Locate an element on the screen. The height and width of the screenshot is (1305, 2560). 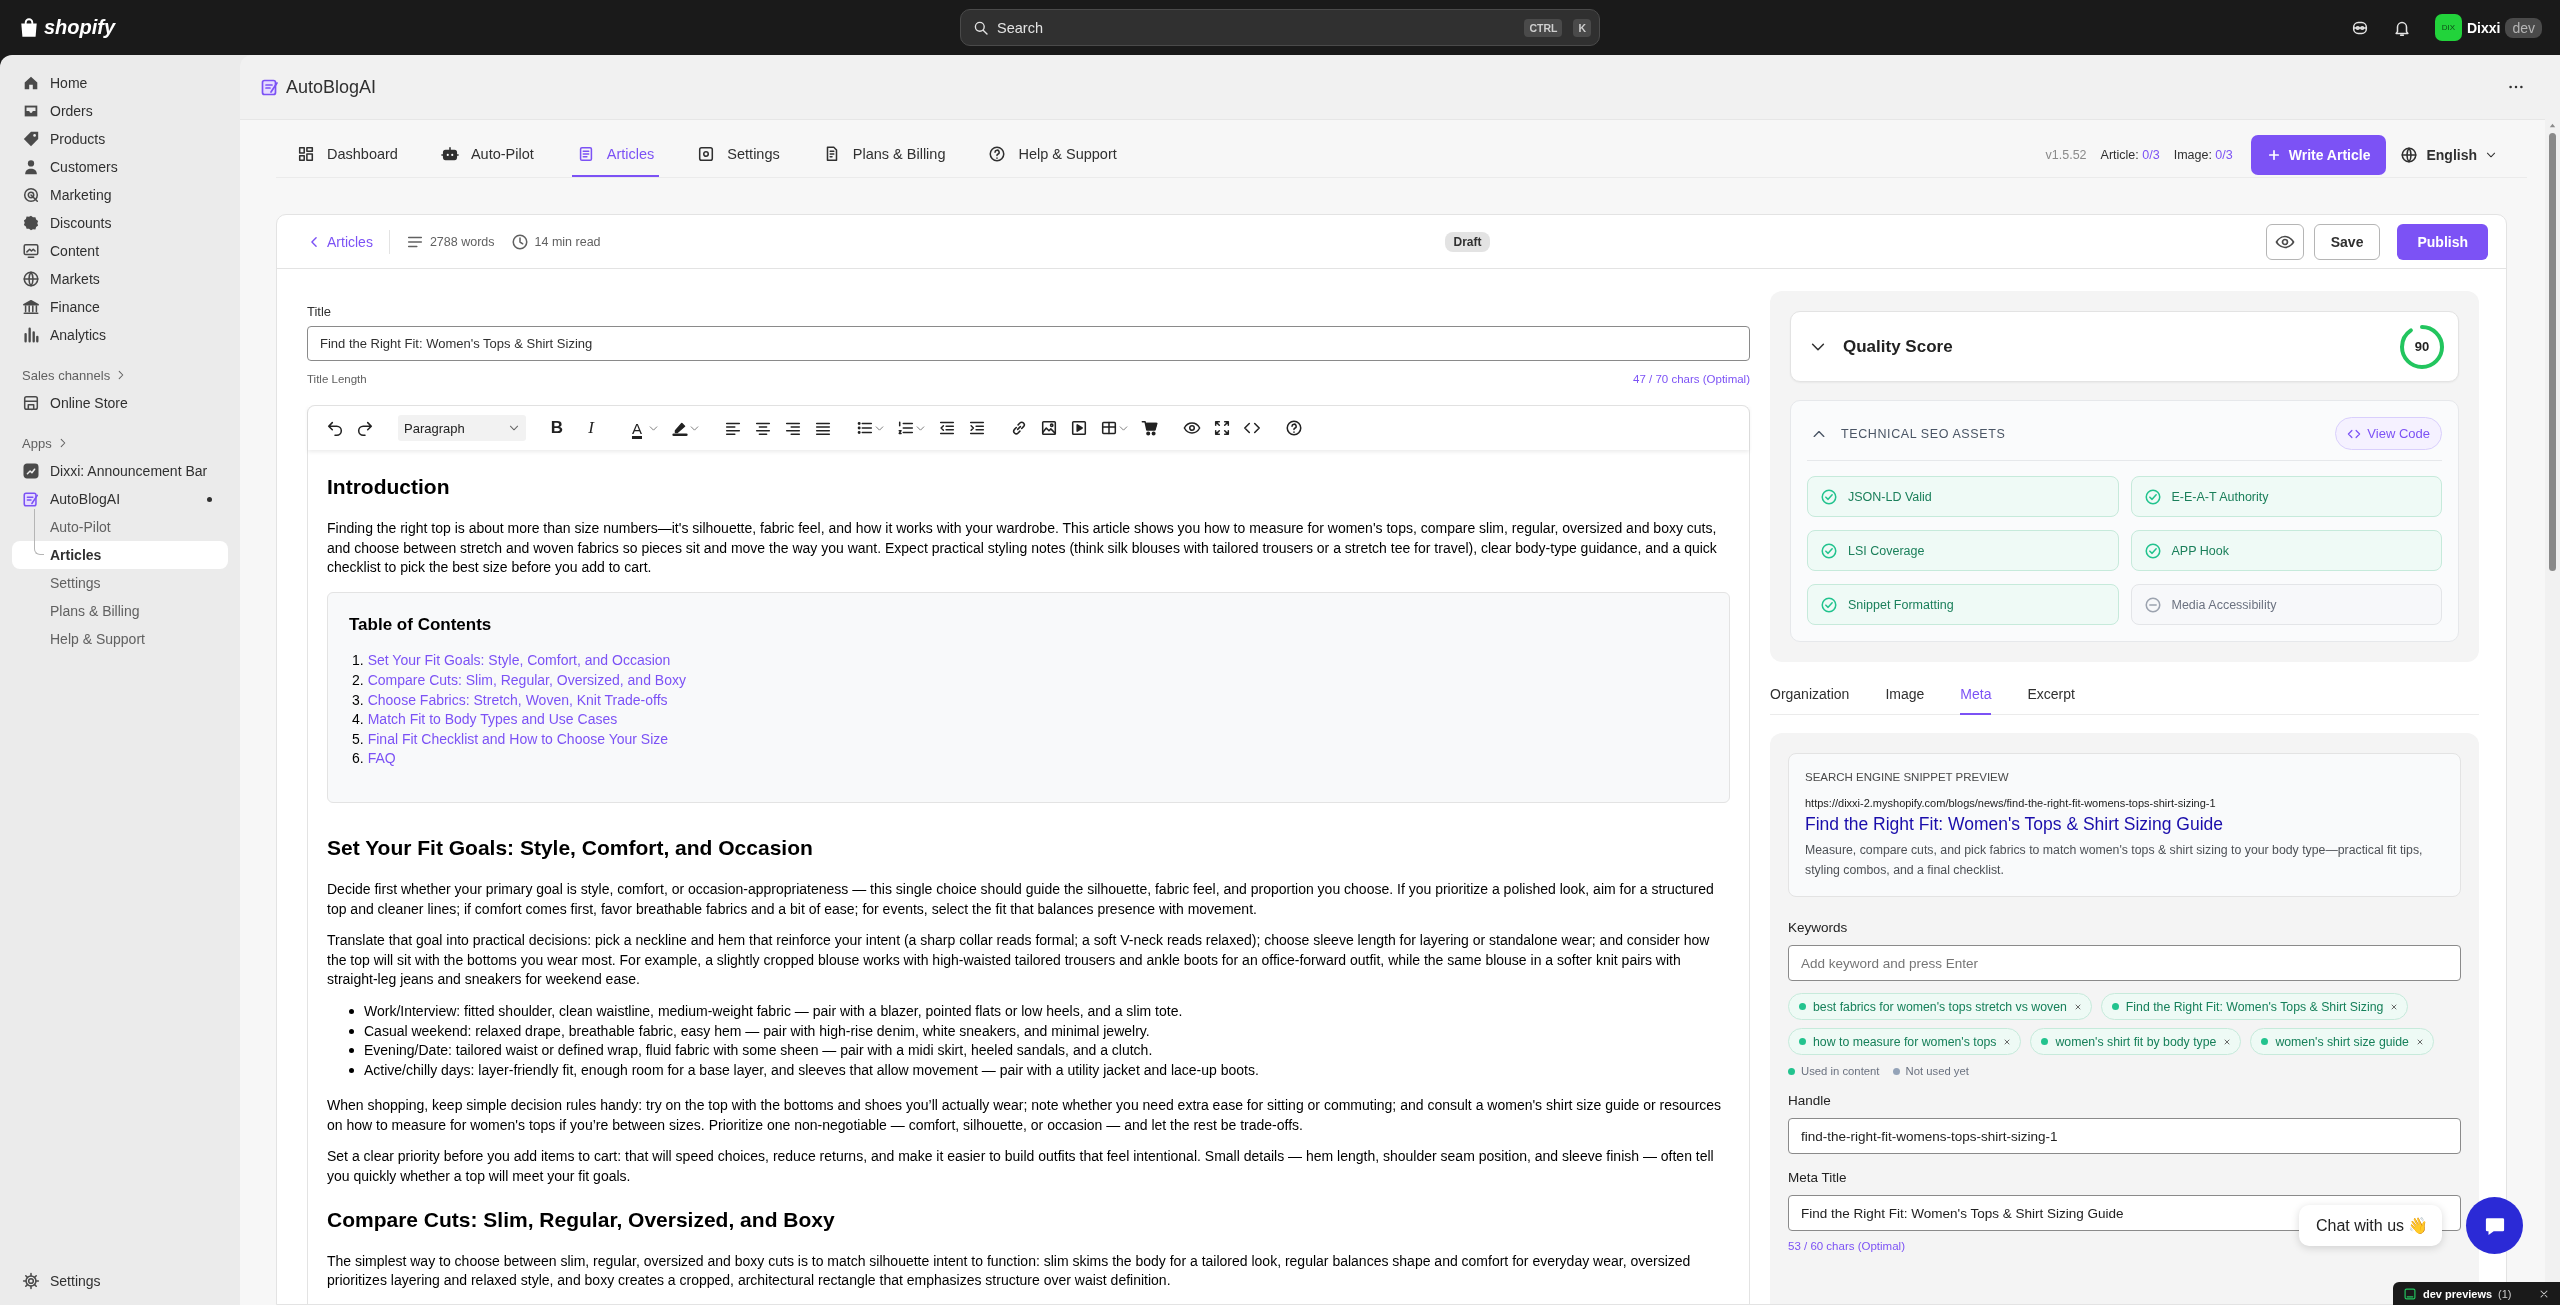
preview-title: Find the Right Fit: Women's Tops & Shirt Sizing Guide is located at coordinates (2015, 824).